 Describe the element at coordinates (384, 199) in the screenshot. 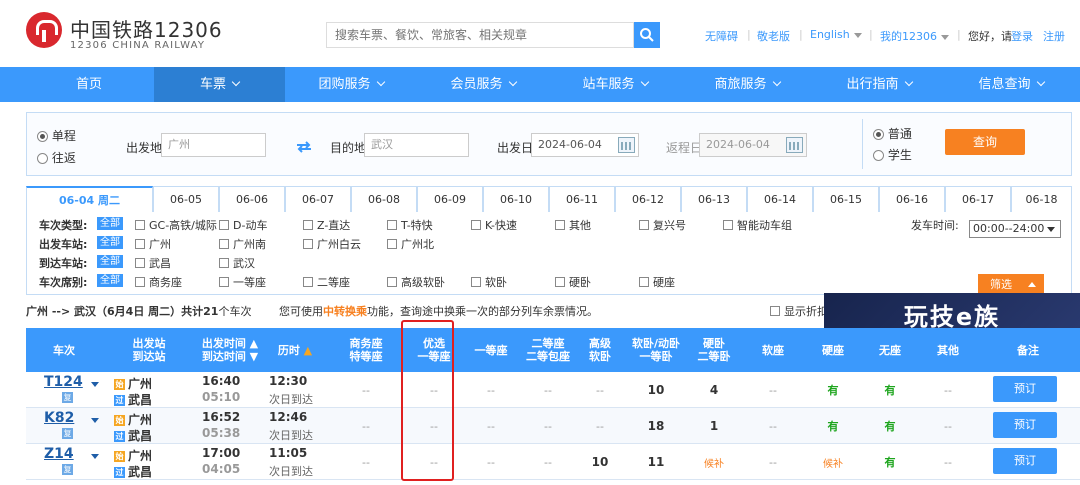

I see `date-tab: 06-08` at that location.